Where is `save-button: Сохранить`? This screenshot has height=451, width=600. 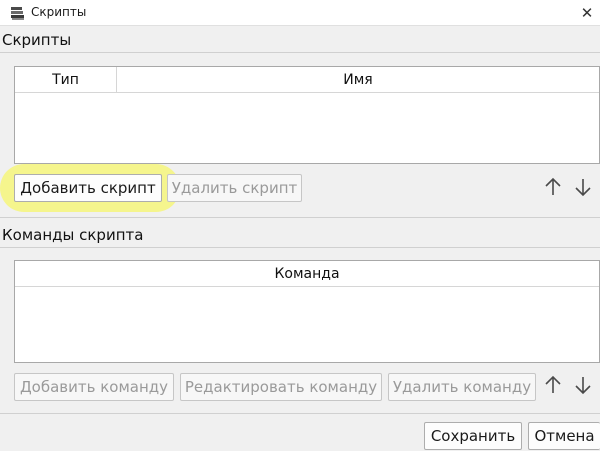 save-button: Сохранить is located at coordinates (473, 436).